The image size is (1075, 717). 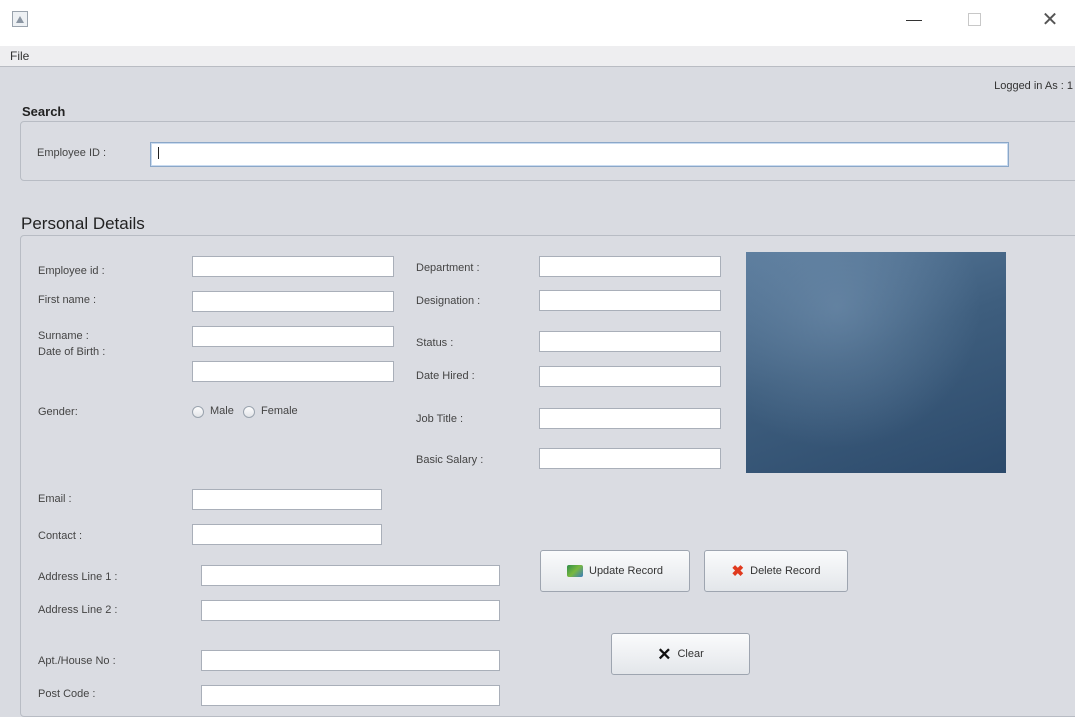 What do you see at coordinates (537, 23) in the screenshot?
I see `title-bar: ✕` at bounding box center [537, 23].